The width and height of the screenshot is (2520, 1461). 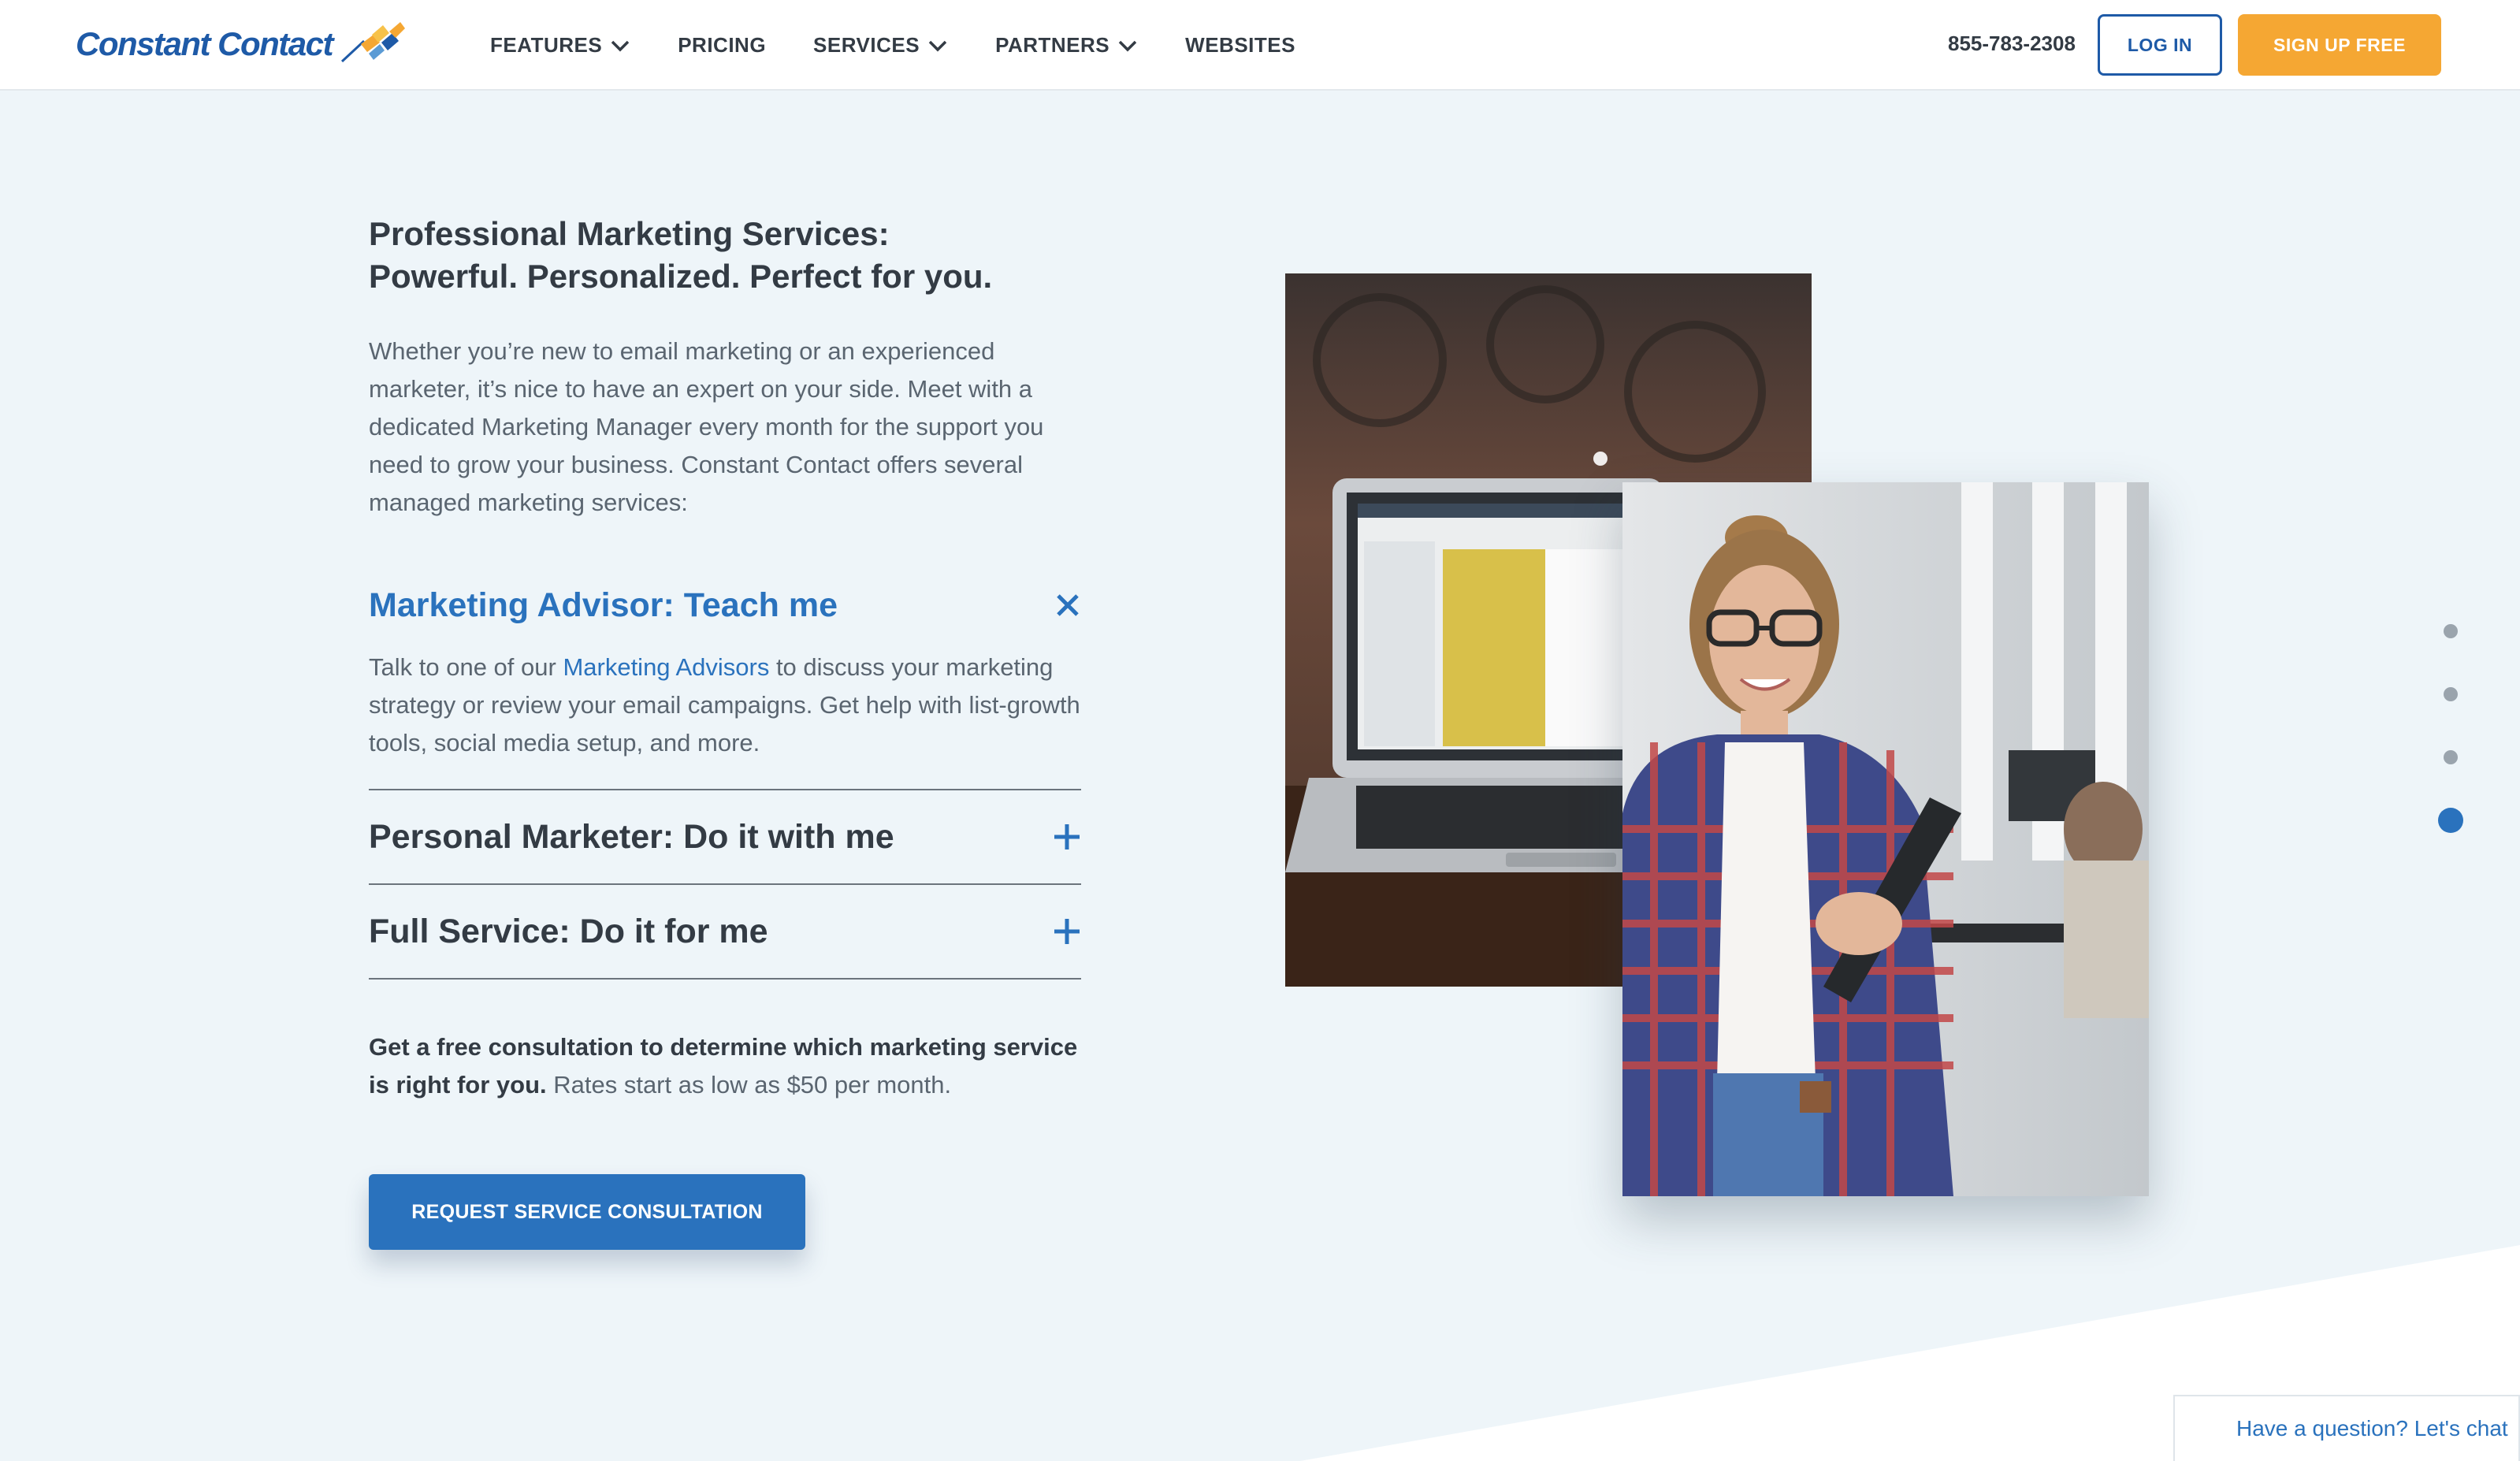 I want to click on brand-logo: Constant Contact, so click(x=242, y=44).